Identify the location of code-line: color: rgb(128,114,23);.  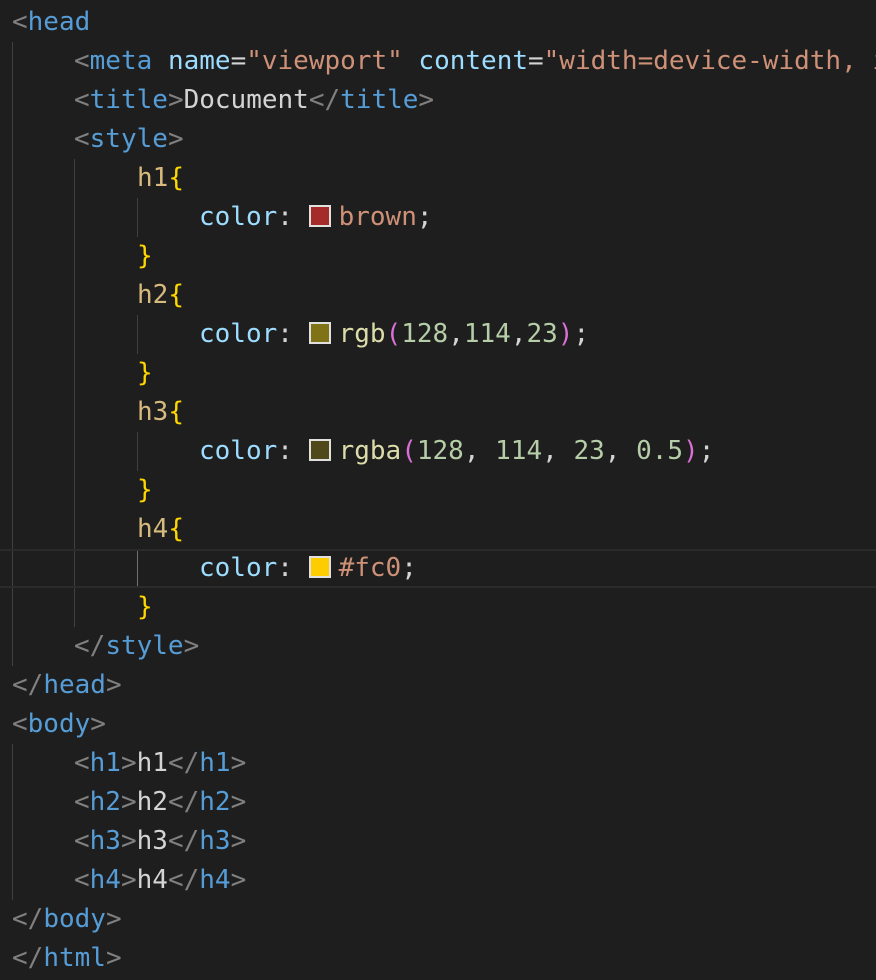
(438, 334).